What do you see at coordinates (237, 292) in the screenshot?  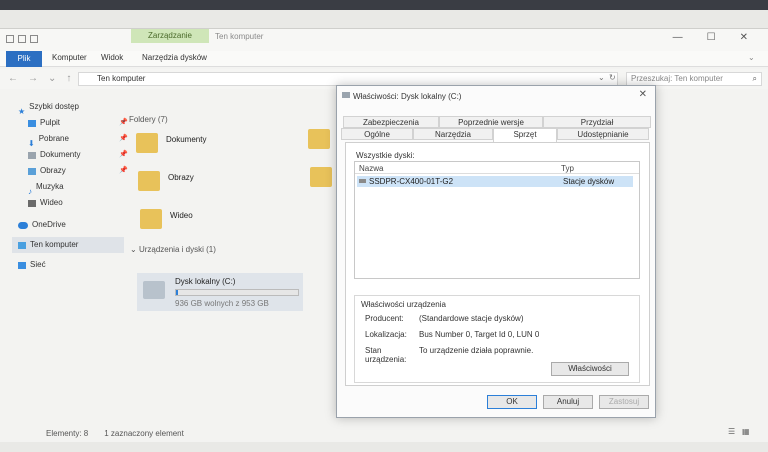 I see `drive-usage-bar` at bounding box center [237, 292].